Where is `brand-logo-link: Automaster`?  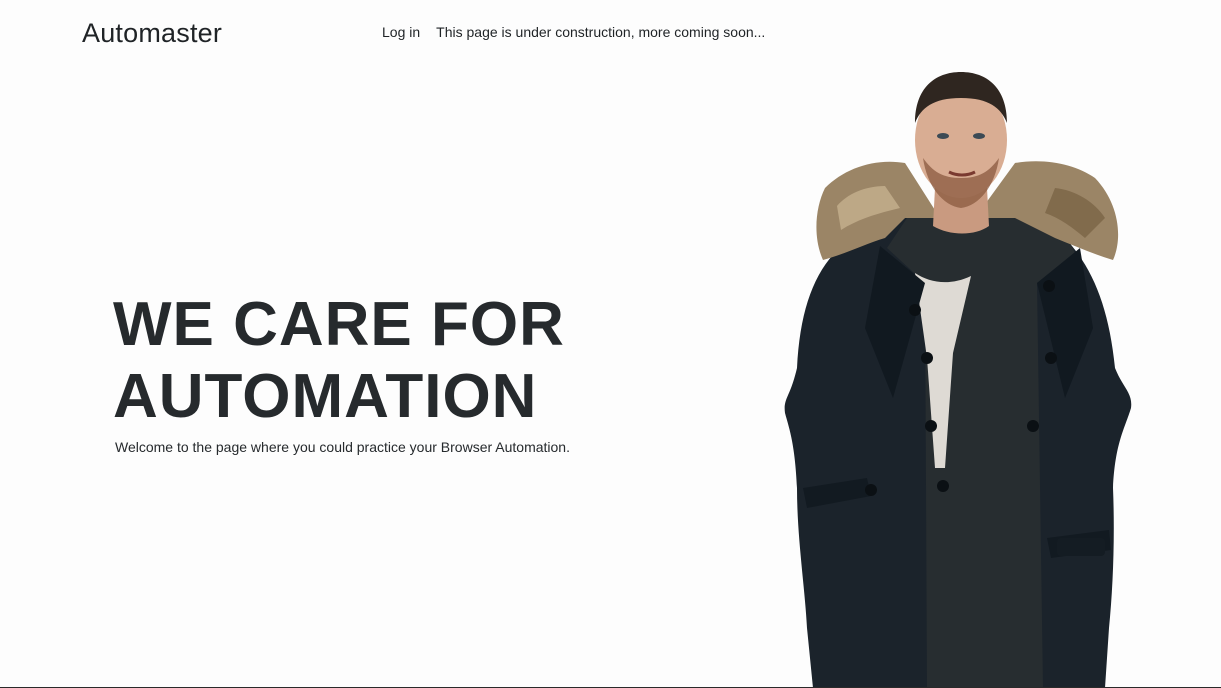 brand-logo-link: Automaster is located at coordinates (152, 33).